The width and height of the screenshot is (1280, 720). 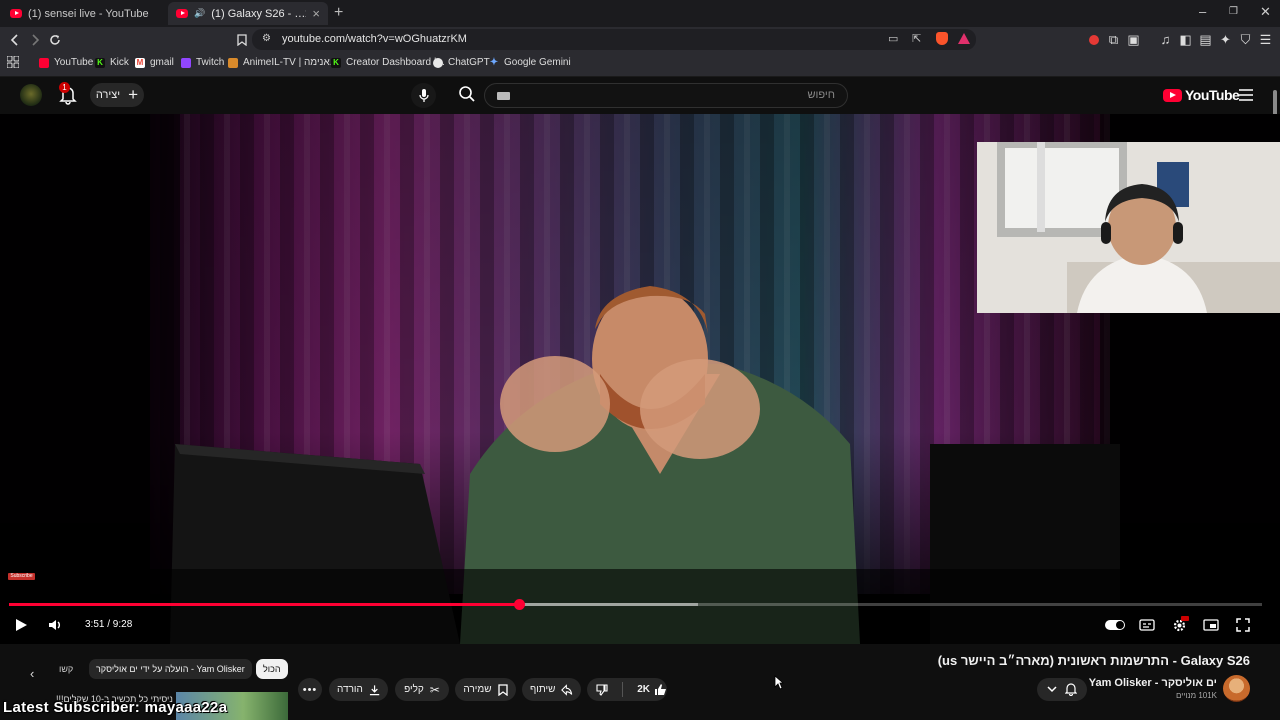 What do you see at coordinates (108, 95) in the screenshot?
I see `create-label: יצירה` at bounding box center [108, 95].